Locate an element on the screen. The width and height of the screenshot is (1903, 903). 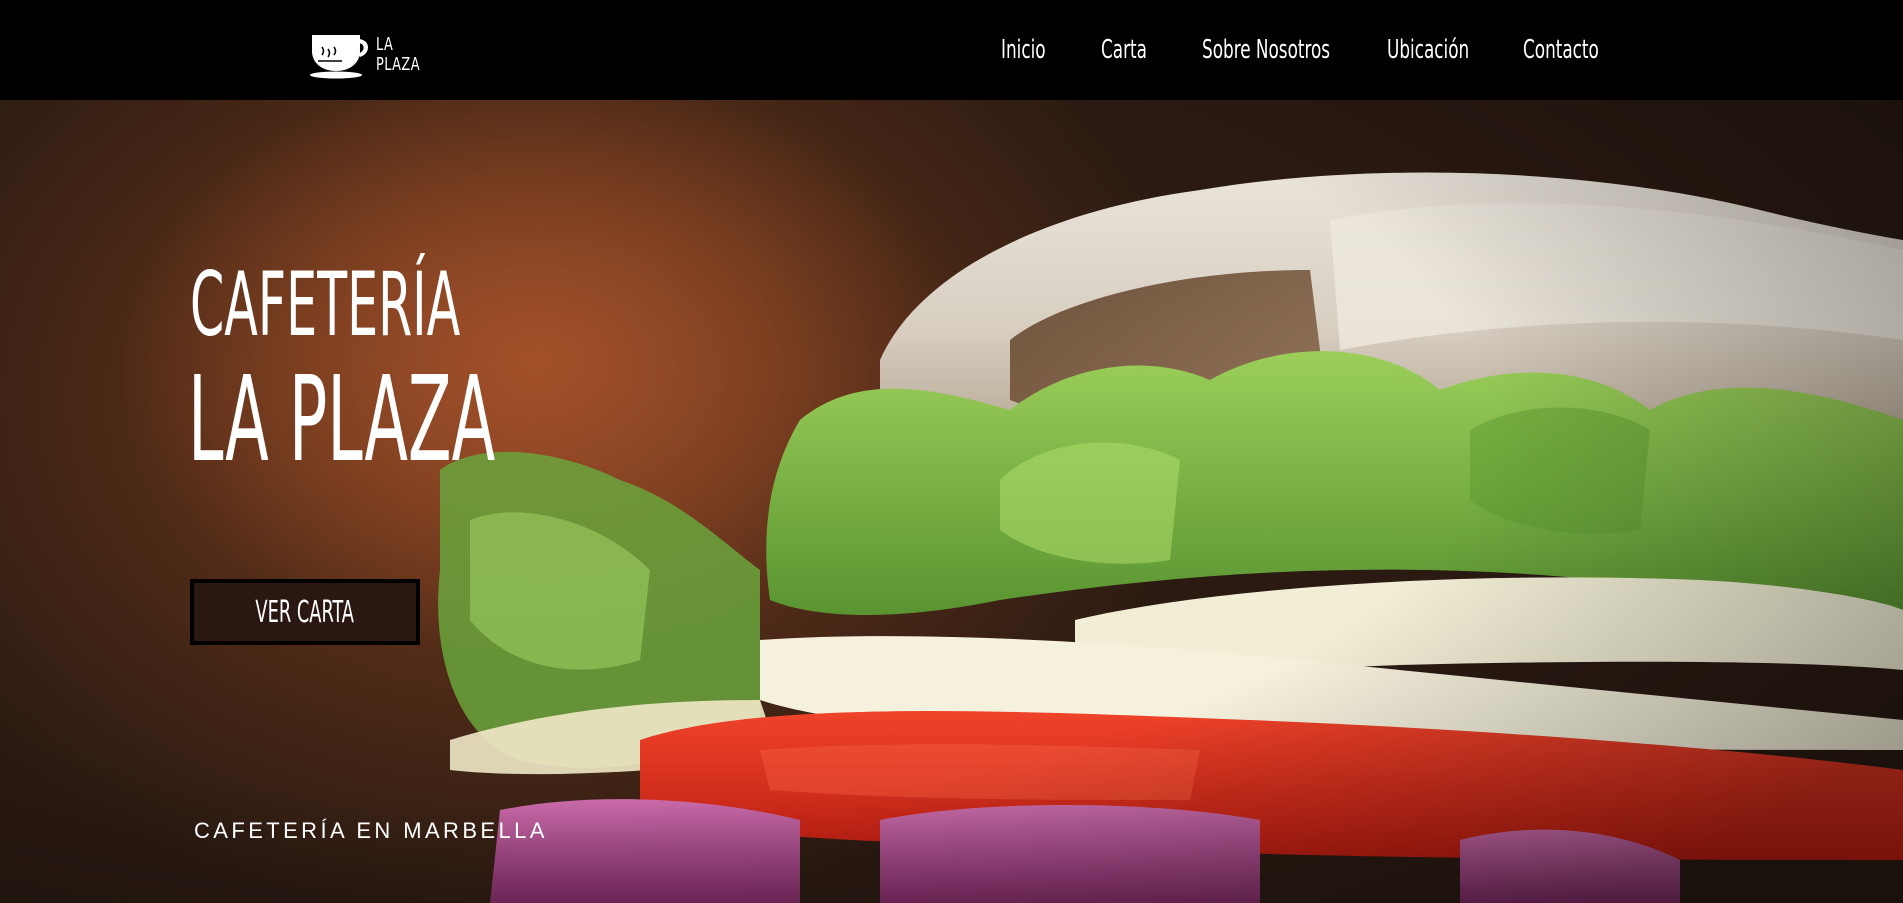
nav-inicio: Inicio is located at coordinates (1023, 50).